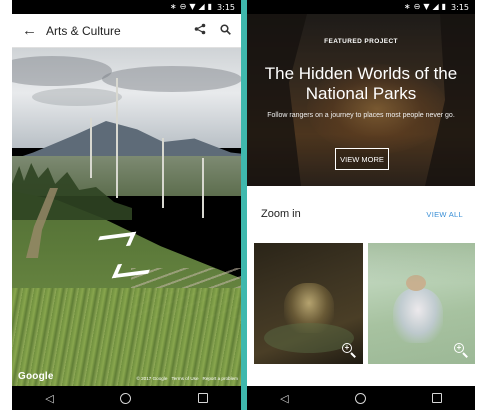  What do you see at coordinates (33, 30) in the screenshot?
I see `back-arrow-icon: ←` at bounding box center [33, 30].